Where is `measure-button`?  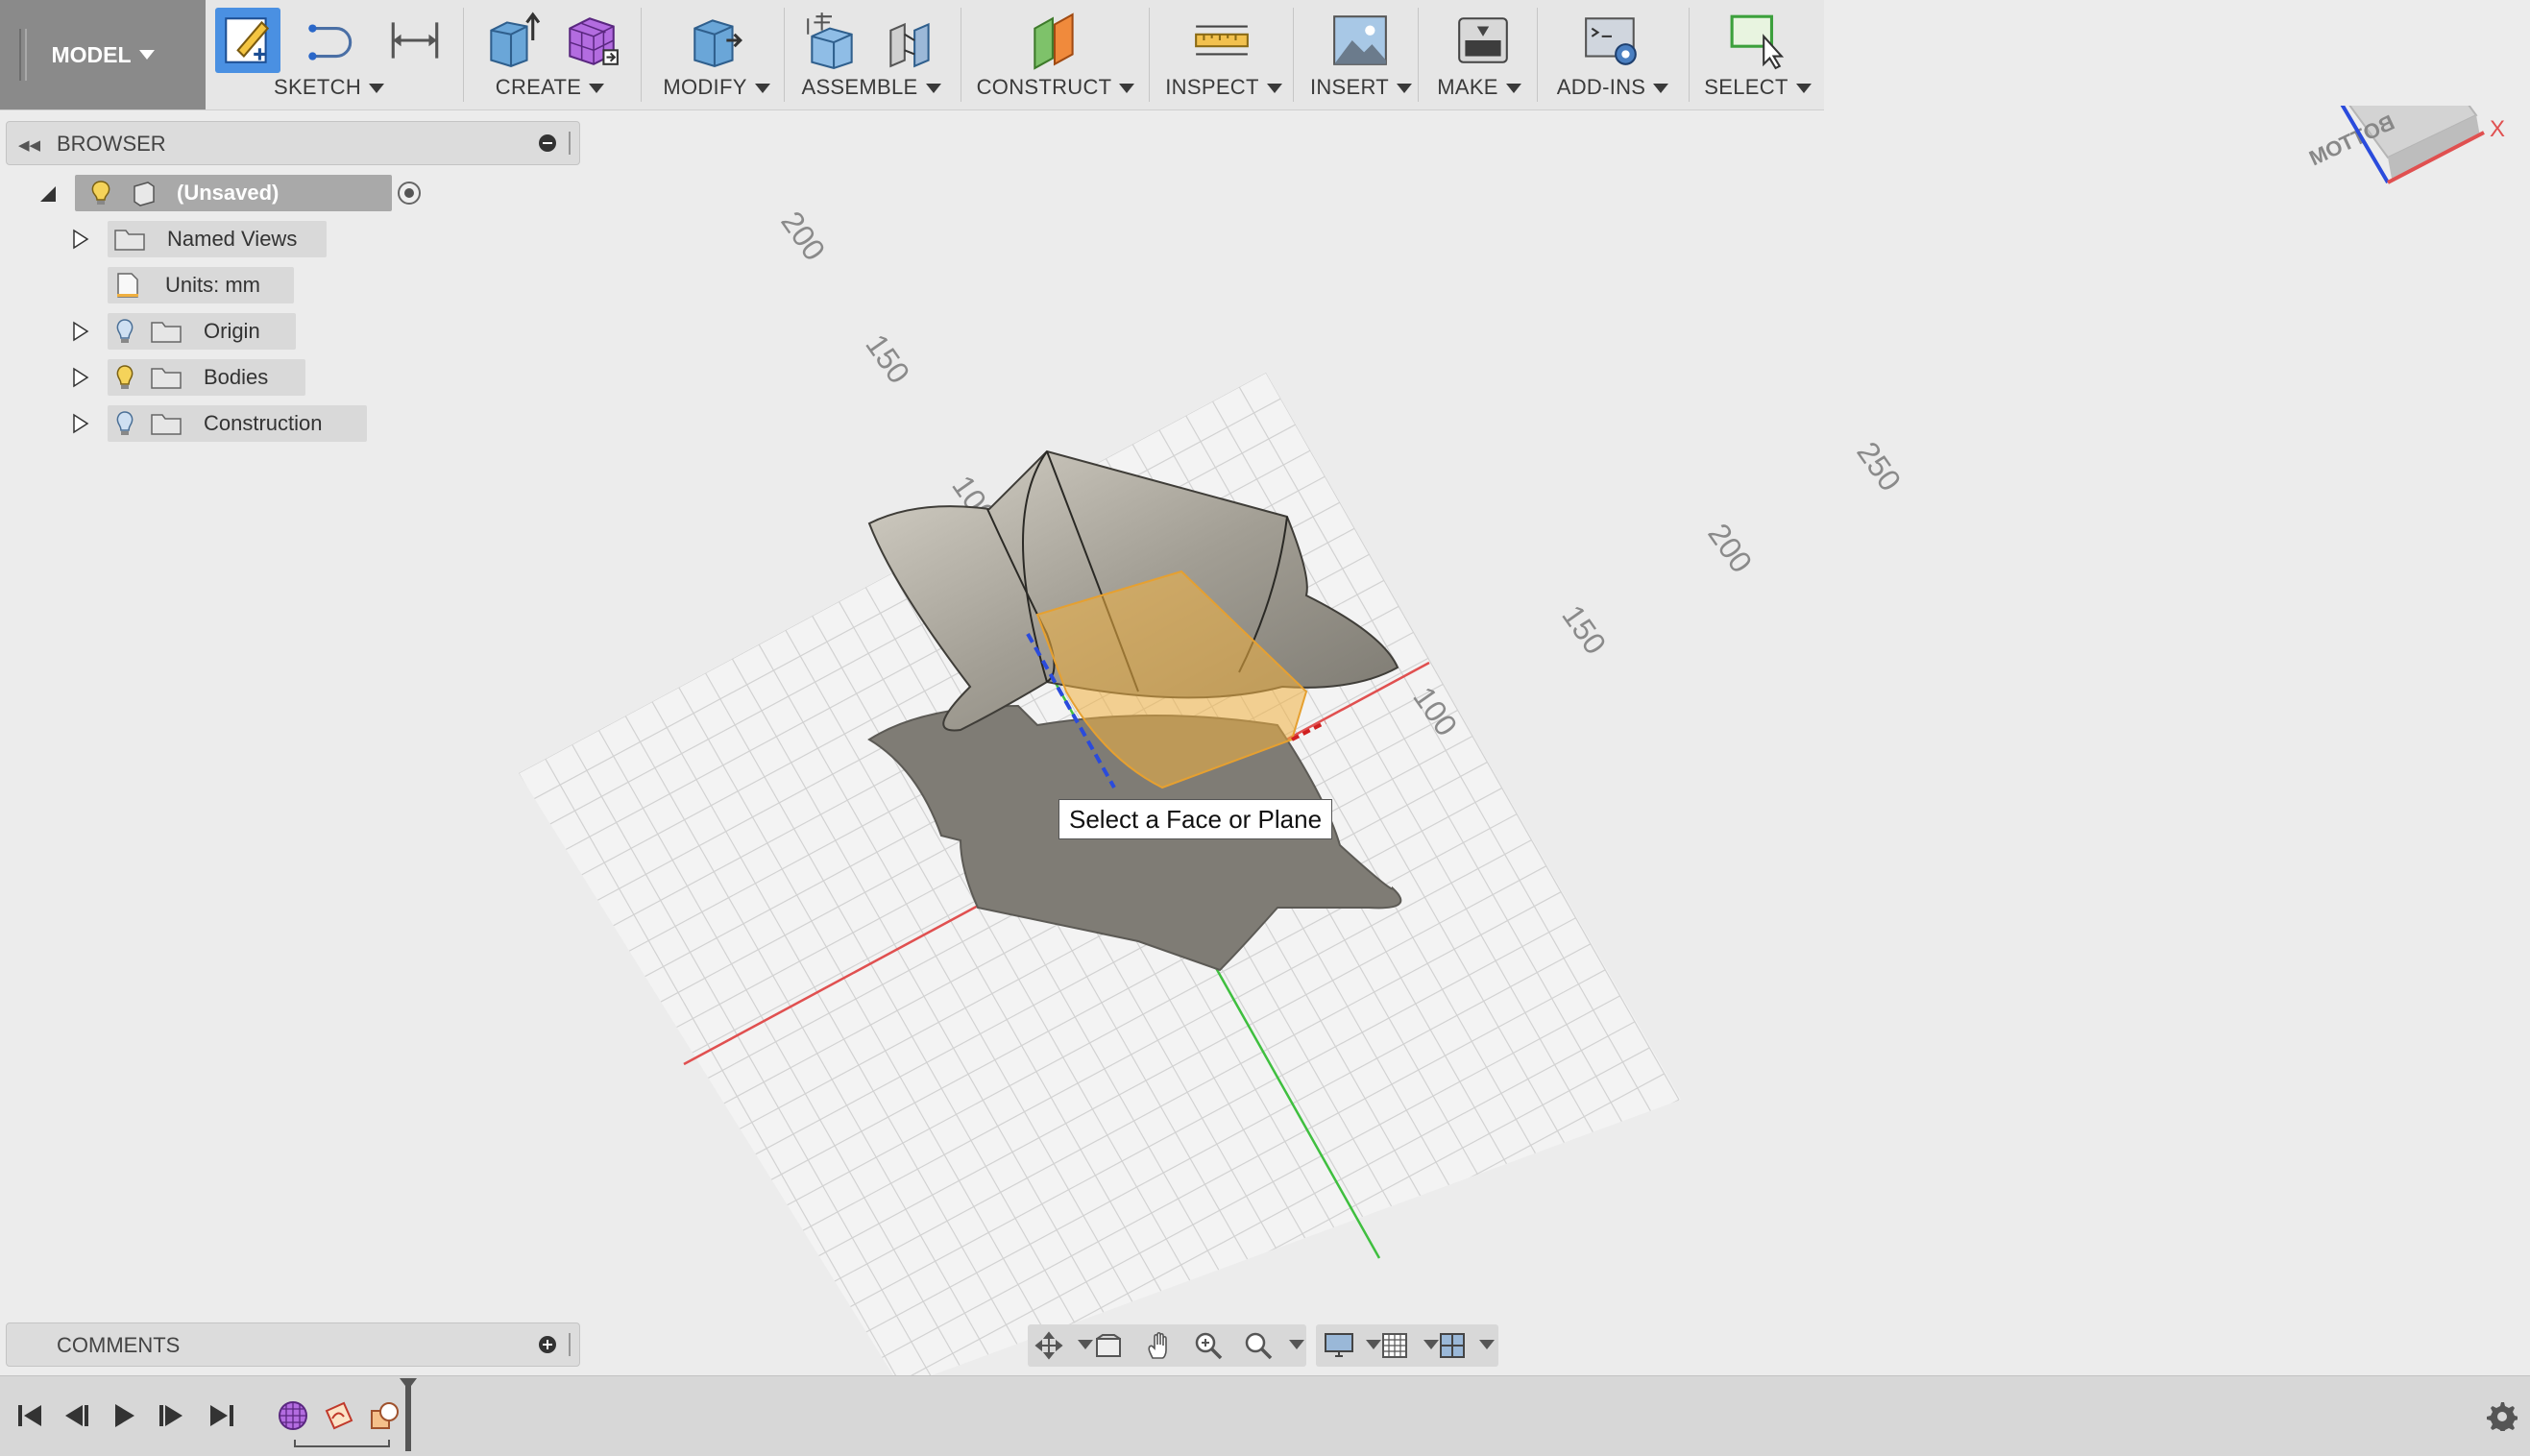 measure-button is located at coordinates (1221, 40).